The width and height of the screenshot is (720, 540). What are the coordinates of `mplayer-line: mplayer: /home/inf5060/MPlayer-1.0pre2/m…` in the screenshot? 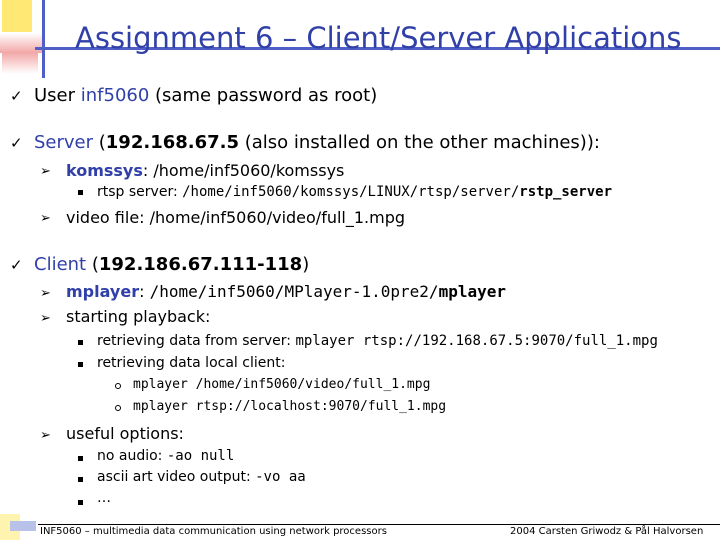 It's located at (286, 291).